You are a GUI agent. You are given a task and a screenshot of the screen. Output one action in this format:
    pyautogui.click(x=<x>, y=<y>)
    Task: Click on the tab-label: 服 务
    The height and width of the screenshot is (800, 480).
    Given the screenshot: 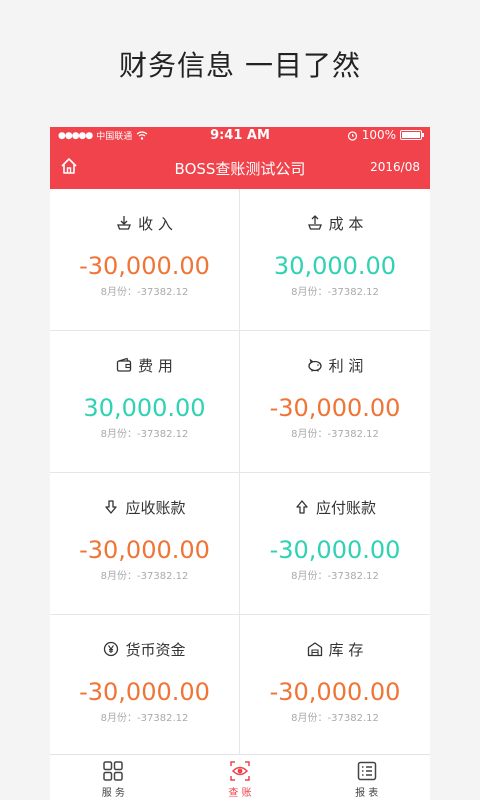 What is the action you would take?
    pyautogui.click(x=113, y=793)
    